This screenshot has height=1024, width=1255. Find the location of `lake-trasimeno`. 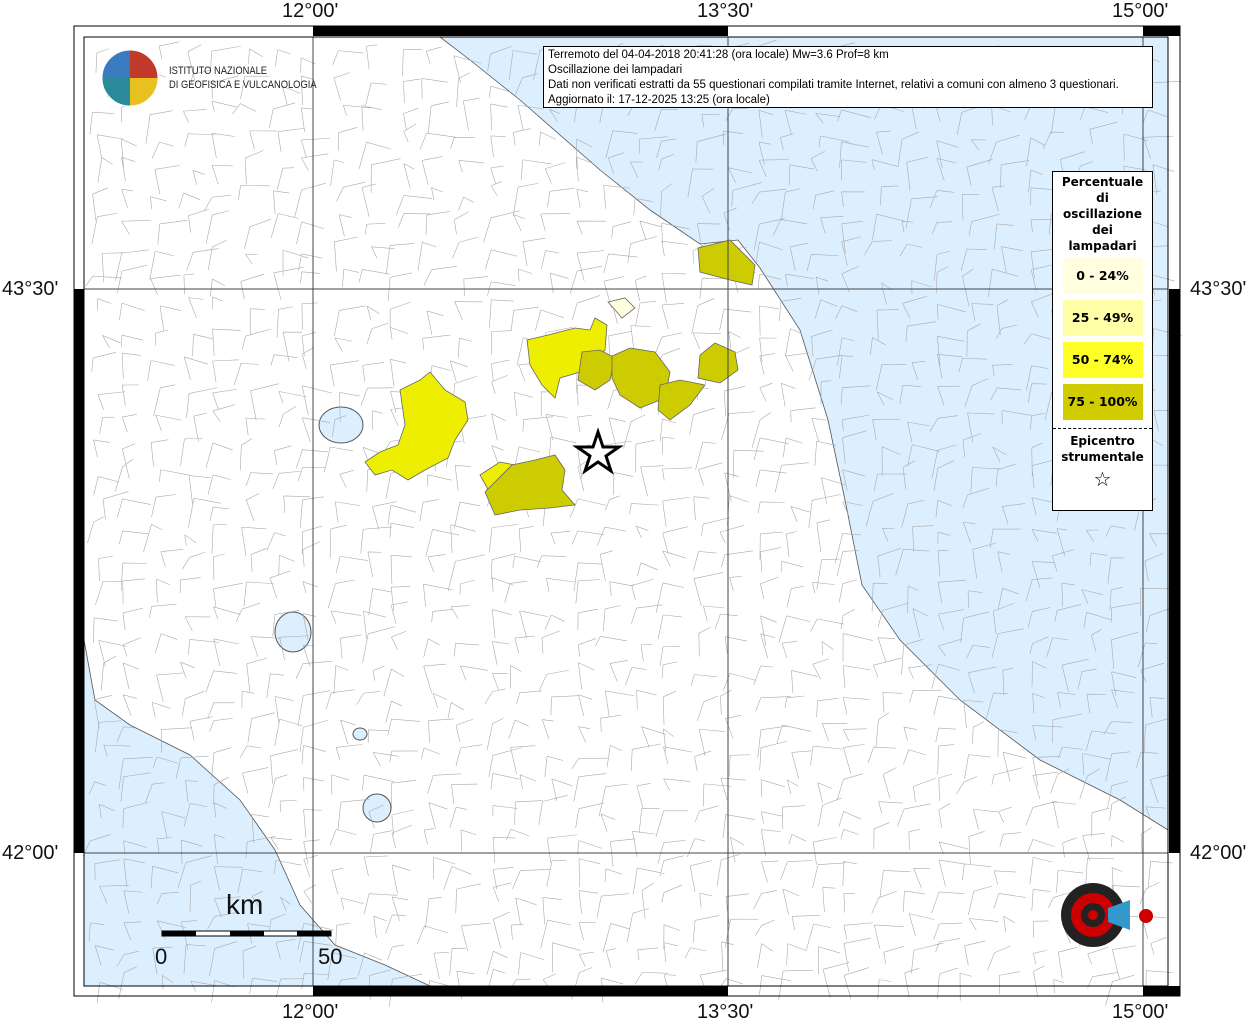

lake-trasimeno is located at coordinates (341, 425).